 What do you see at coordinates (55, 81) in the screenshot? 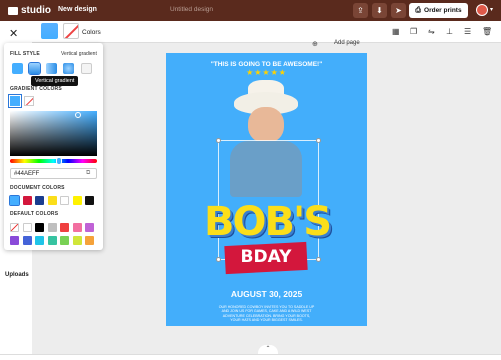
I see `tooltip: Vertical gradient` at bounding box center [55, 81].